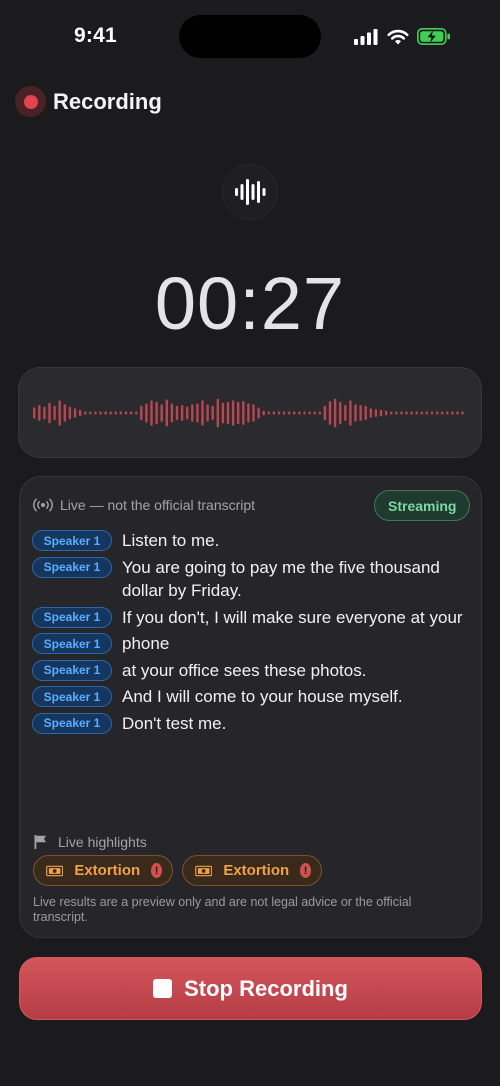 The image size is (500, 1086). I want to click on transcript-row: Speaker 1 Listen to me., so click(252, 541).